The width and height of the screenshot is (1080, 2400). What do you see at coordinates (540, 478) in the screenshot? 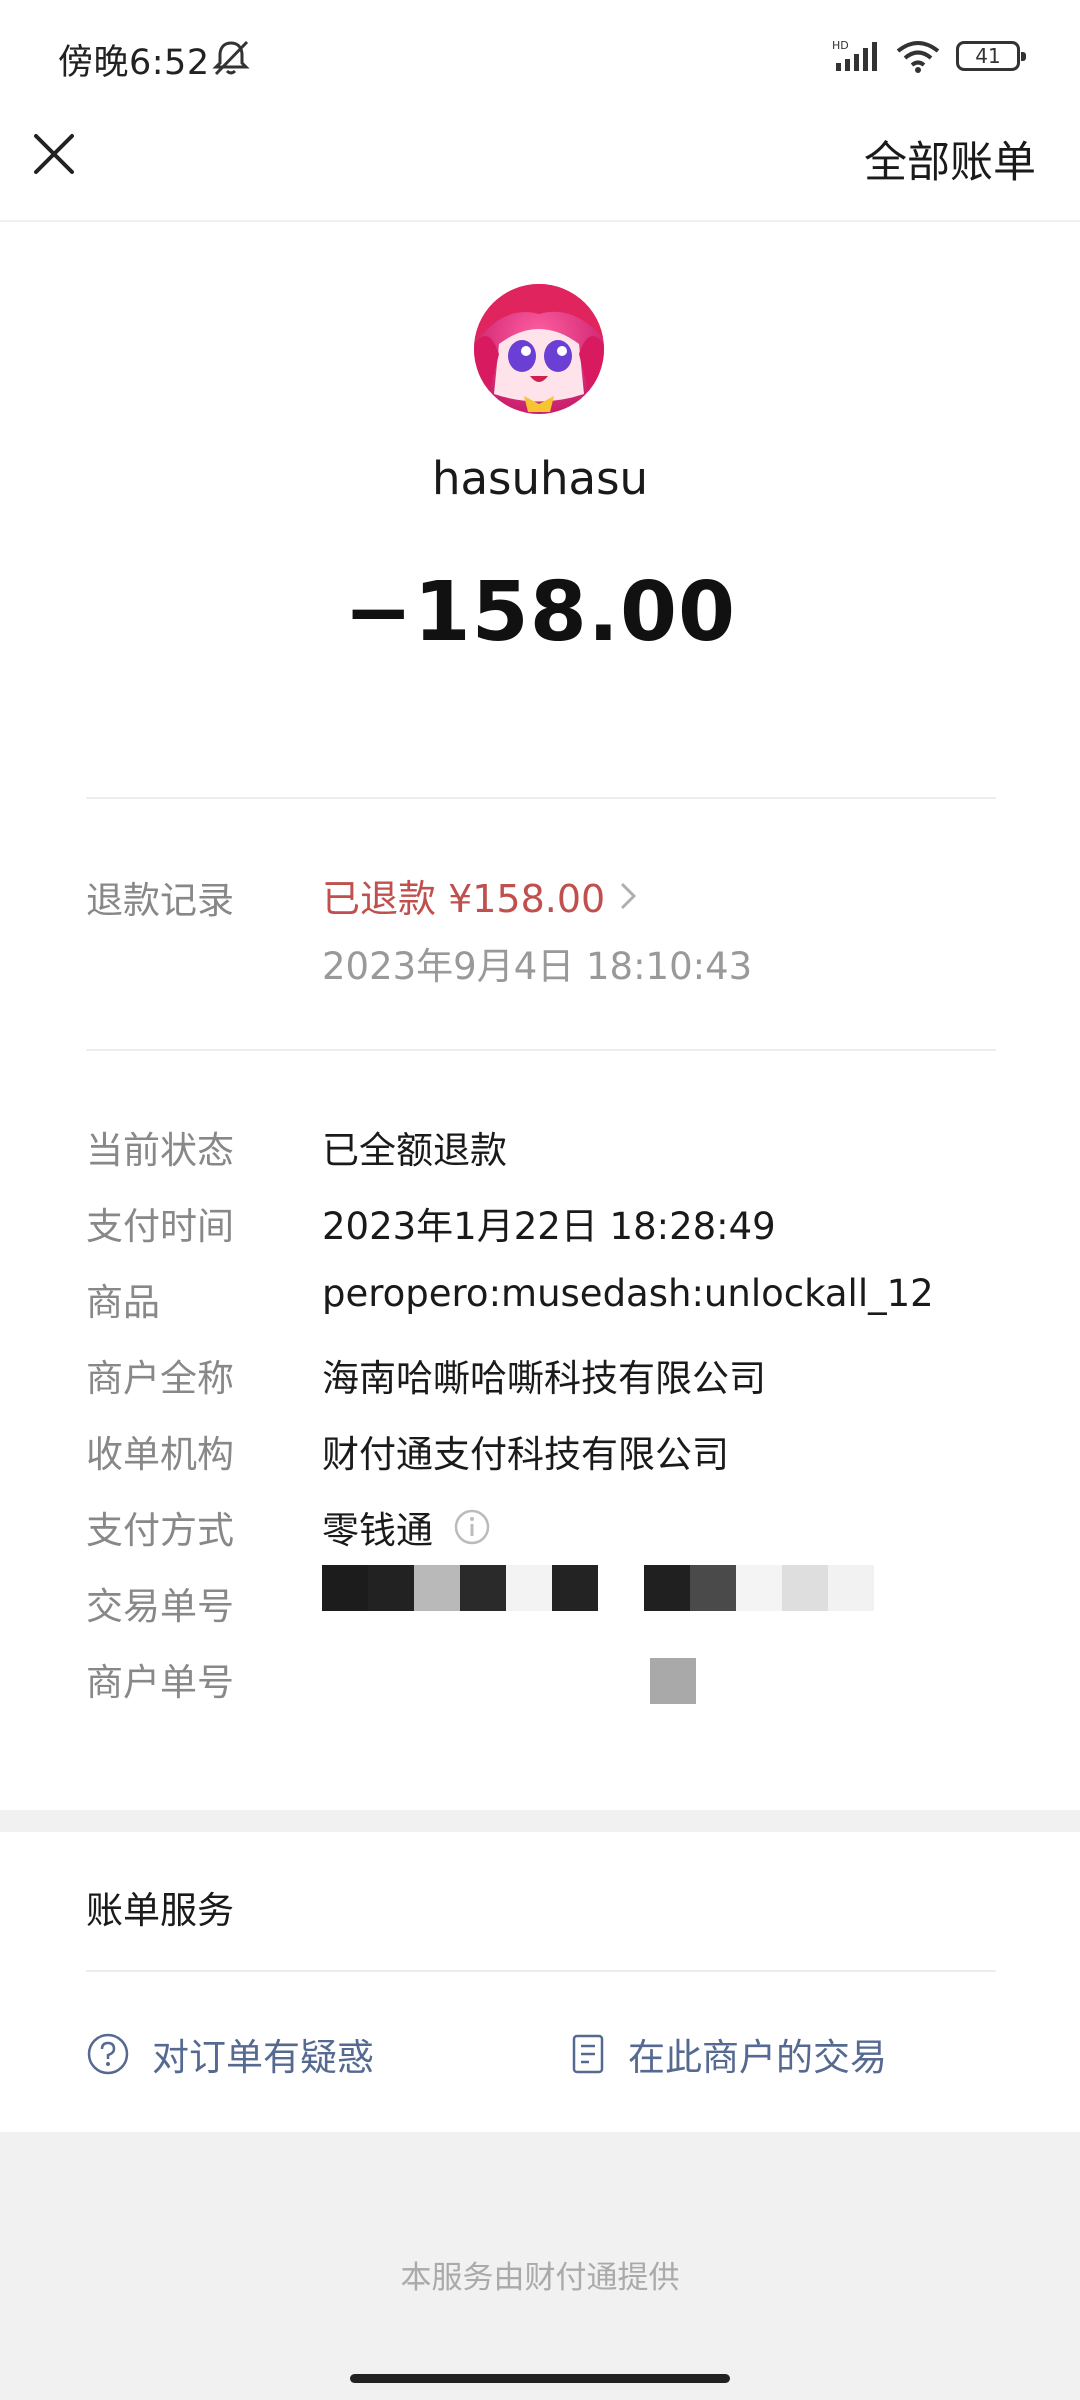
I see `merchant-name: hasuhasu` at bounding box center [540, 478].